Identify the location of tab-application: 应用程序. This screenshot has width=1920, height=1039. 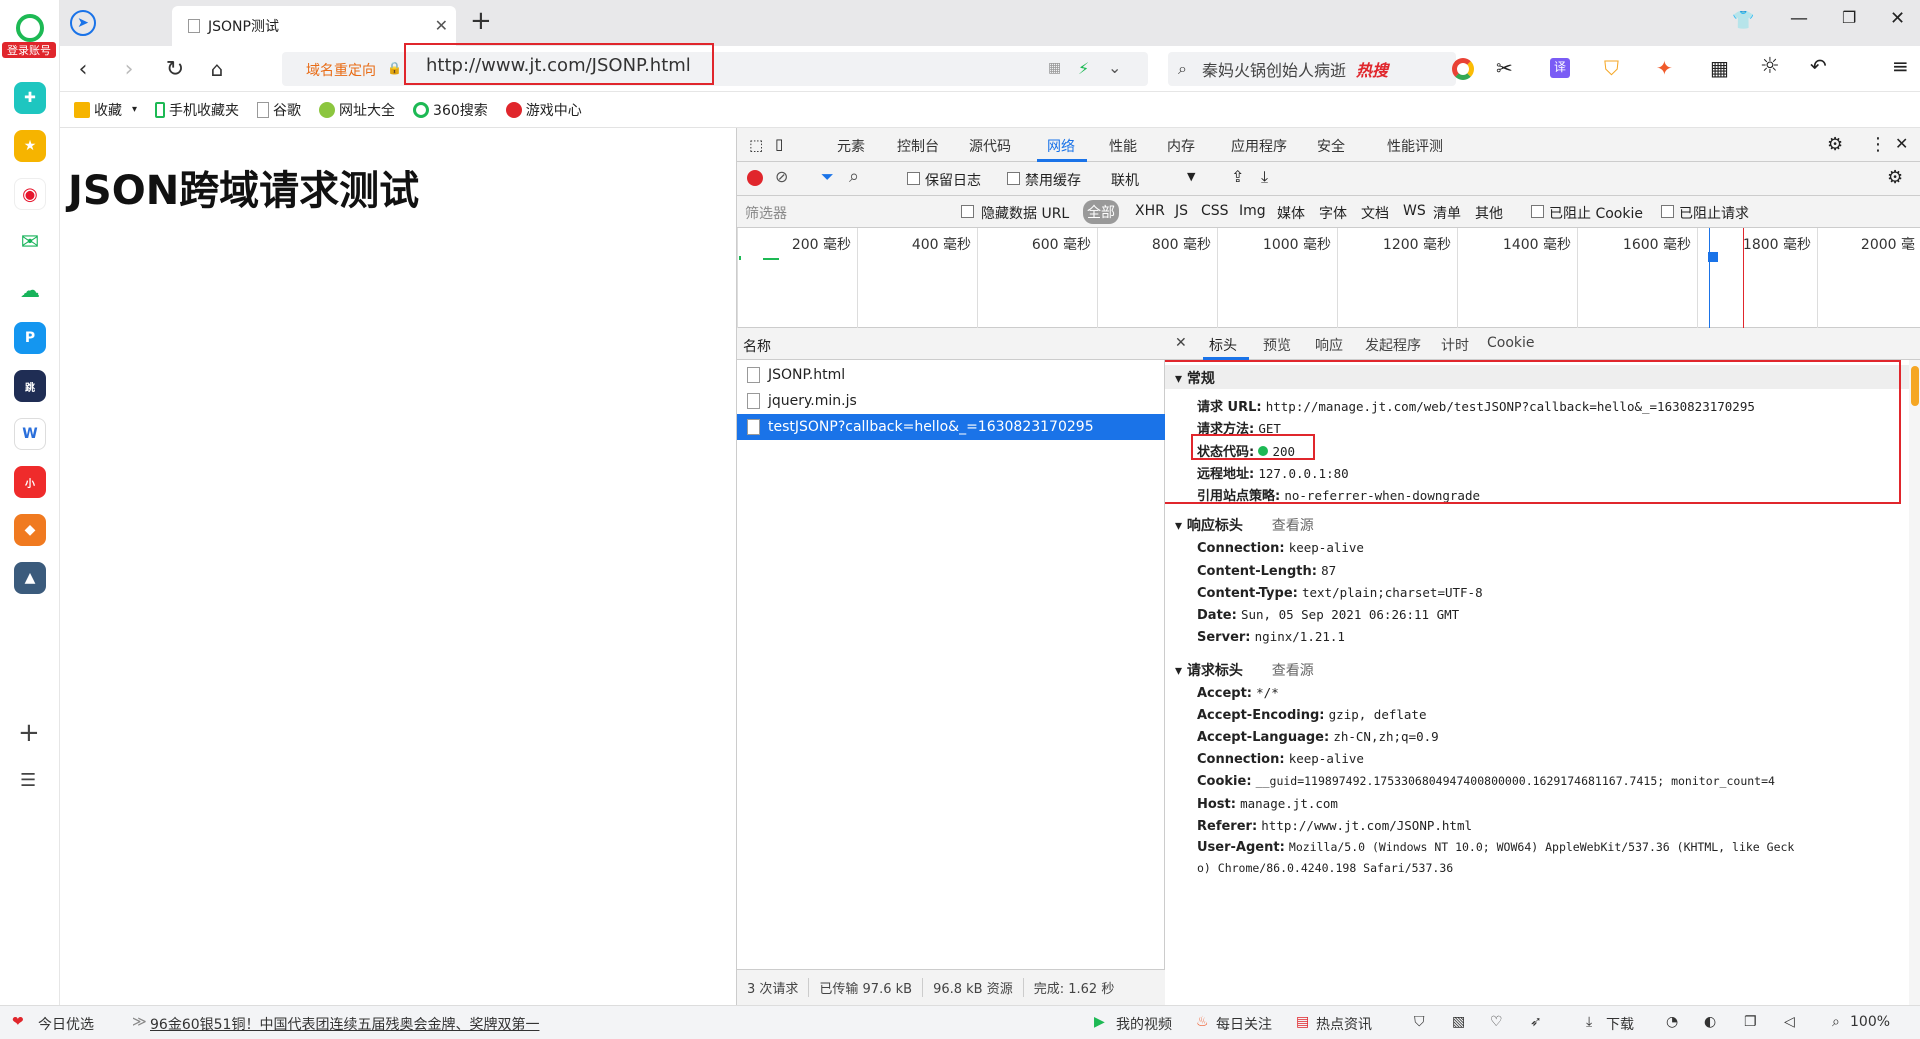
(1259, 146).